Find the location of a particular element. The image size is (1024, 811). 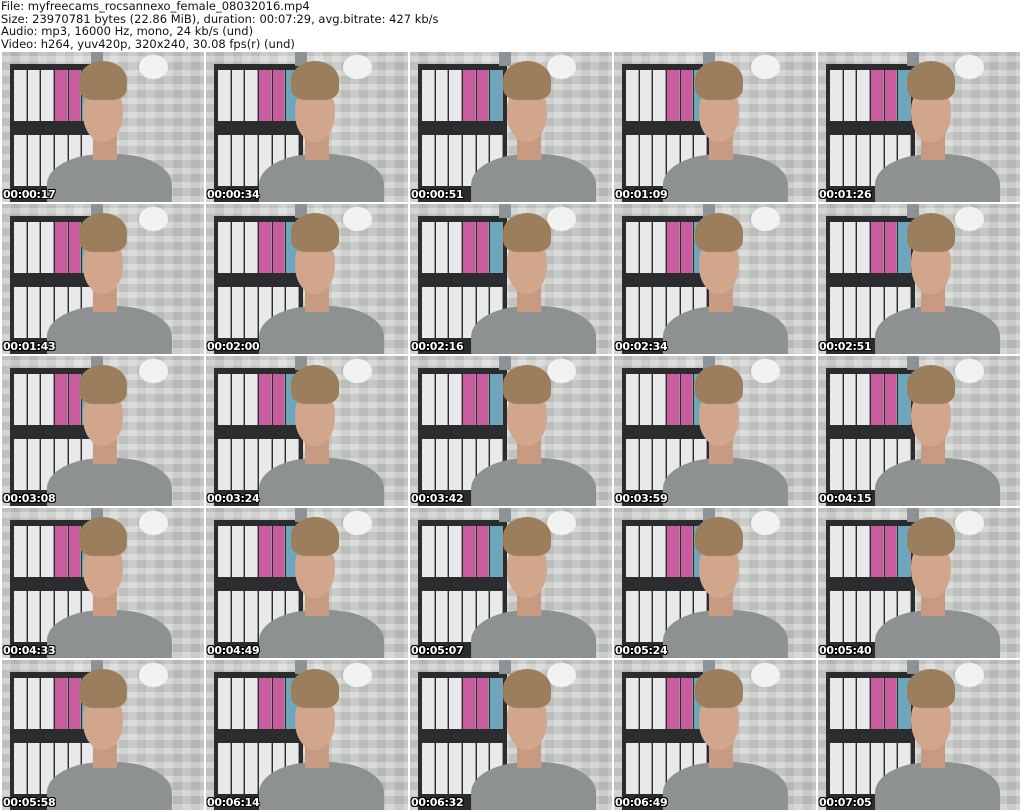

timestamp: 00:02:16 is located at coordinates (437, 346).